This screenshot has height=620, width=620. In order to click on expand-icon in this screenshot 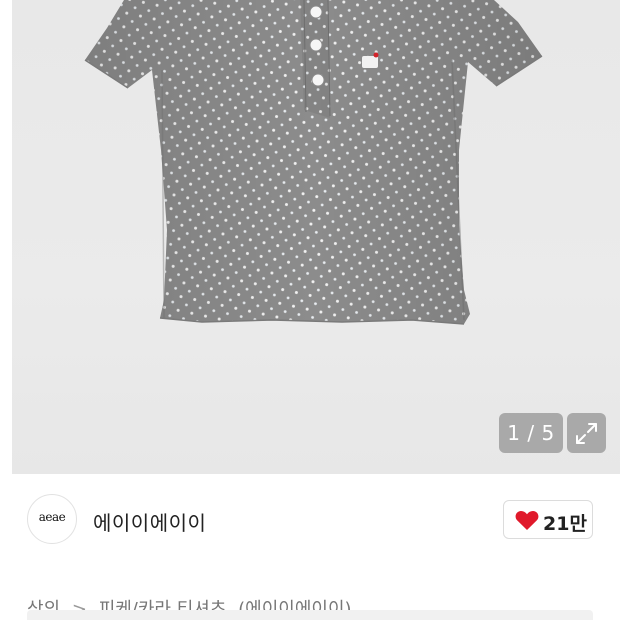, I will do `click(586, 433)`.